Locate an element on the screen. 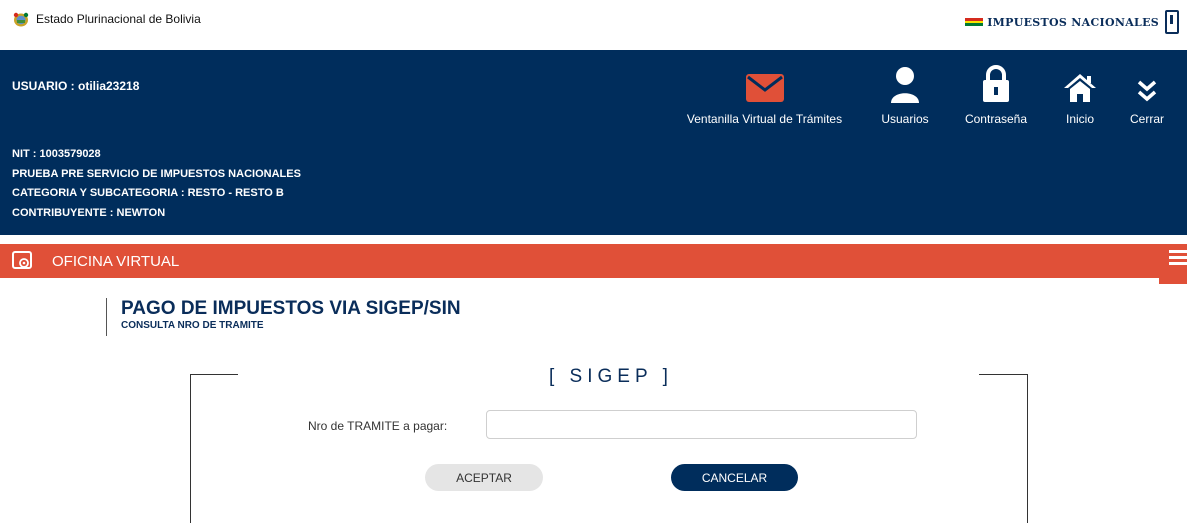 This screenshot has width=1187, height=523. nav-label: Inicio is located at coordinates (1079, 119).